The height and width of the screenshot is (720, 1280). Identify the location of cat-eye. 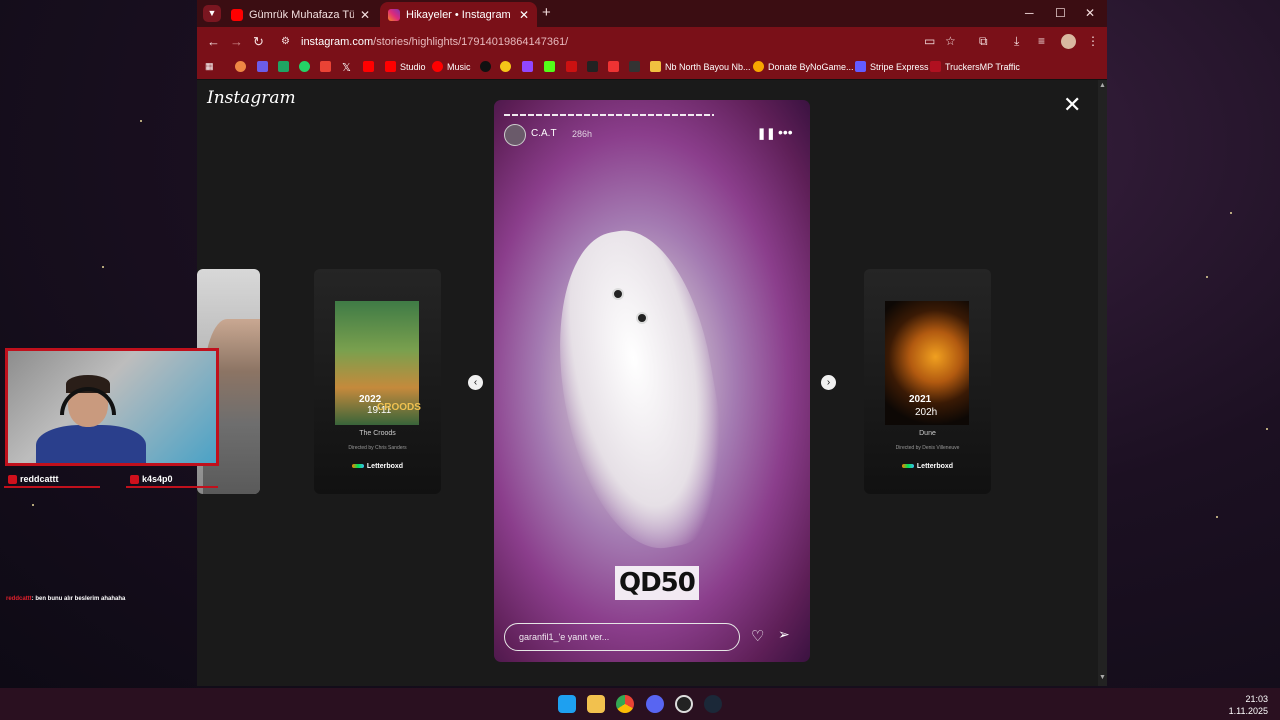
(642, 318).